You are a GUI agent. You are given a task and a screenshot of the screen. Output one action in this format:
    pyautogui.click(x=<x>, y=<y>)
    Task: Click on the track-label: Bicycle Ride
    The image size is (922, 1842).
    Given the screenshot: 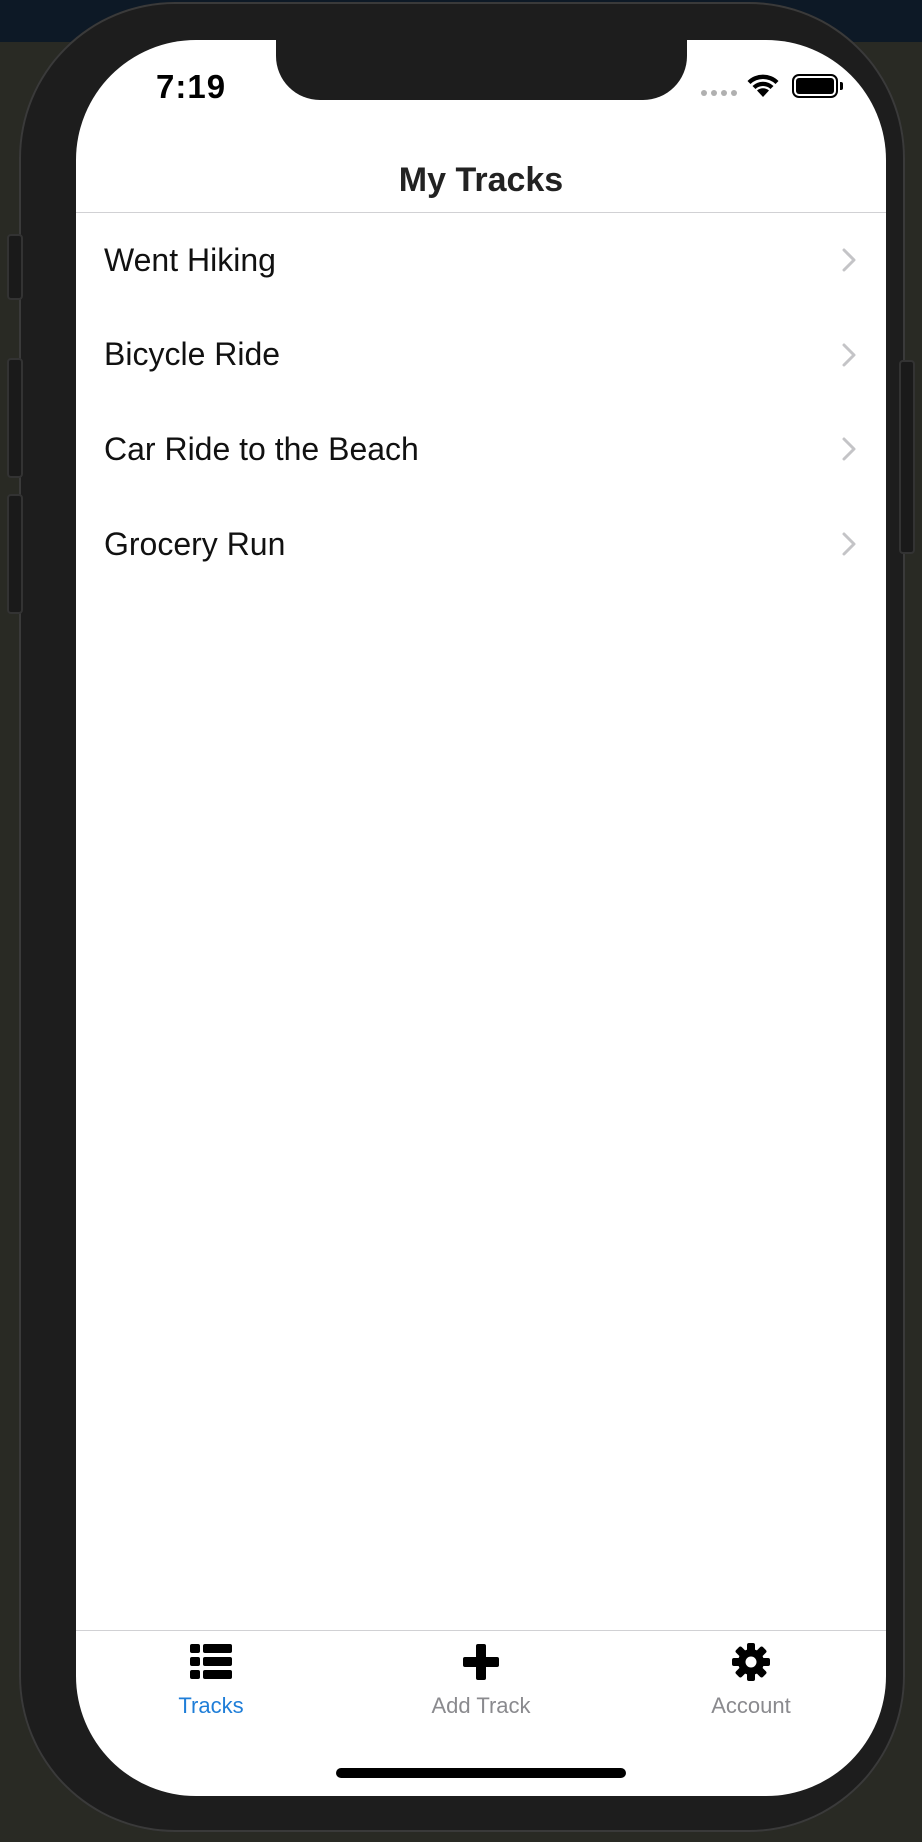 What is the action you would take?
    pyautogui.click(x=192, y=354)
    